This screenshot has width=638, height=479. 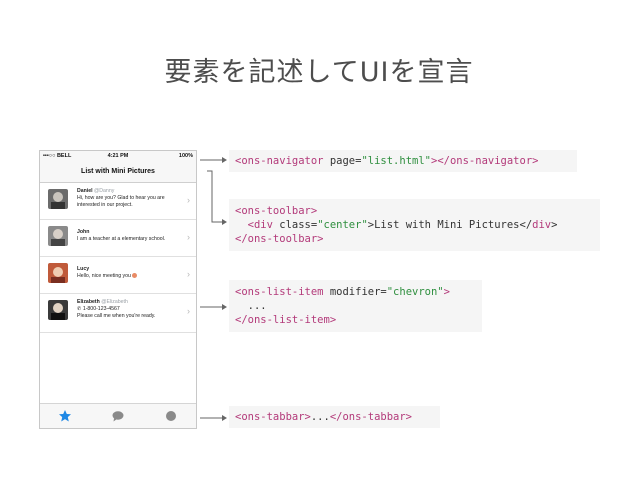 I want to click on code-token: "center", so click(x=342, y=225).